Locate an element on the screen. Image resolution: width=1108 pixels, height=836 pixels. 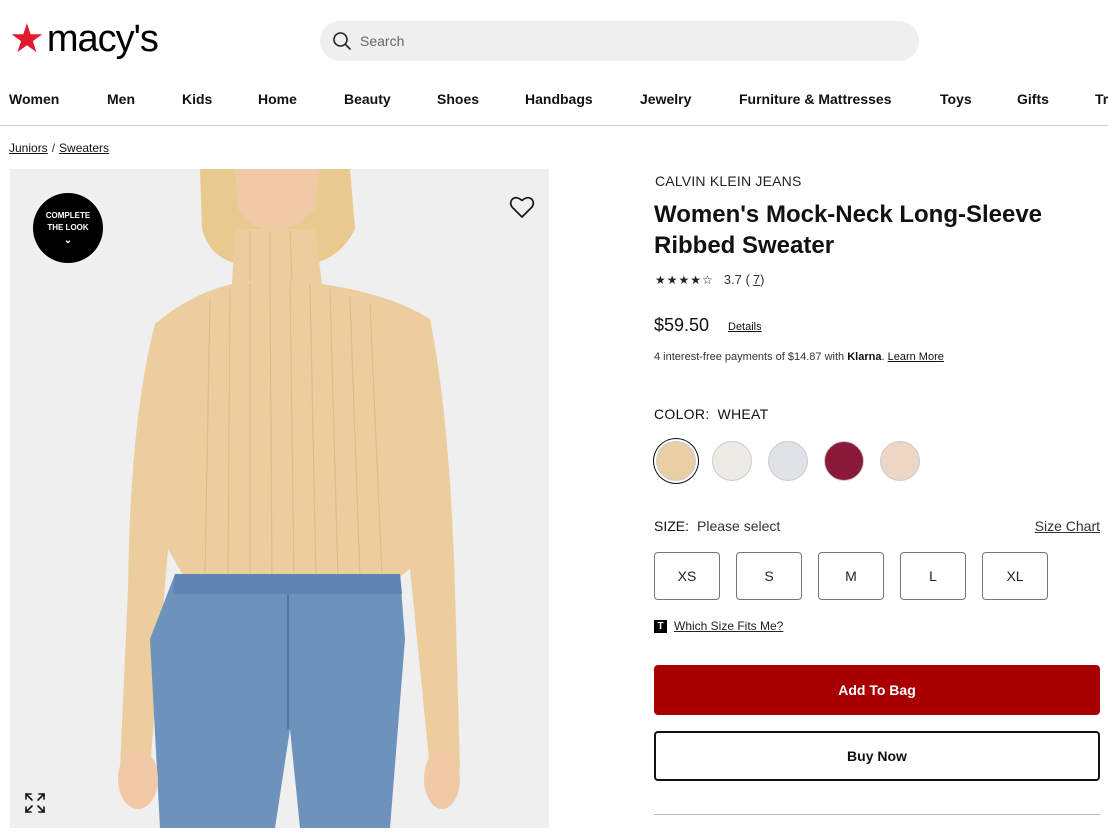
expand-icon is located at coordinates (35, 803).